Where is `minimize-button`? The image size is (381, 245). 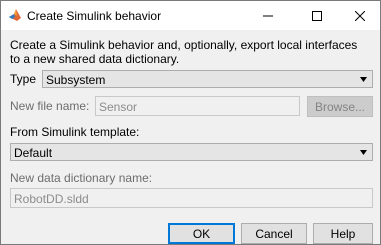
minimize-button is located at coordinates (267, 15).